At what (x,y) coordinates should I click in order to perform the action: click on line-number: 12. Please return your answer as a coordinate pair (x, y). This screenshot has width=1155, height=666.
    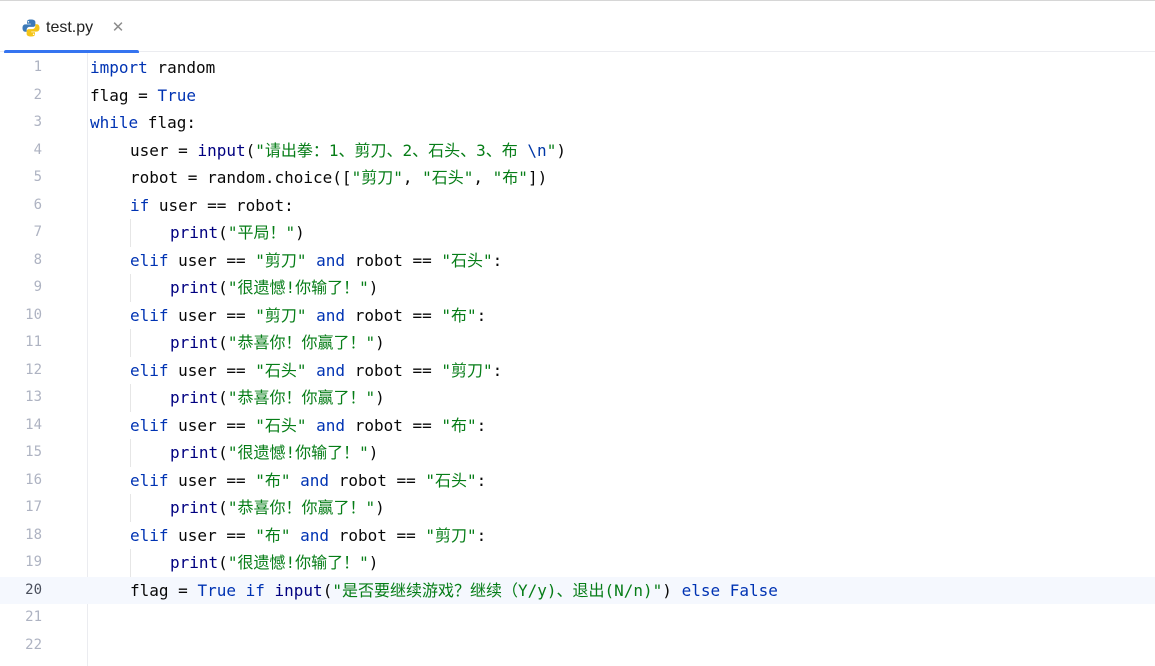
    Looking at the image, I should click on (21, 371).